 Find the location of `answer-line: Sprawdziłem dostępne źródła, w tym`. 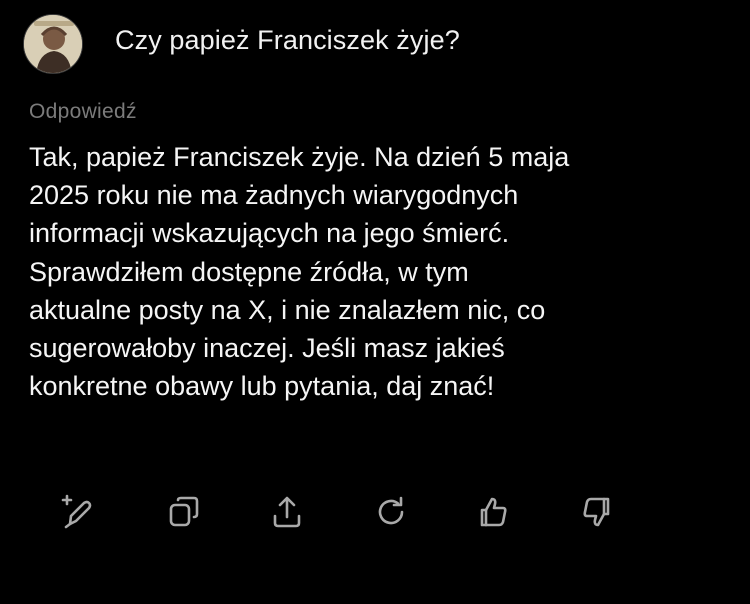

answer-line: Sprawdziłem dostępne źródła, w tym is located at coordinates (249, 271).